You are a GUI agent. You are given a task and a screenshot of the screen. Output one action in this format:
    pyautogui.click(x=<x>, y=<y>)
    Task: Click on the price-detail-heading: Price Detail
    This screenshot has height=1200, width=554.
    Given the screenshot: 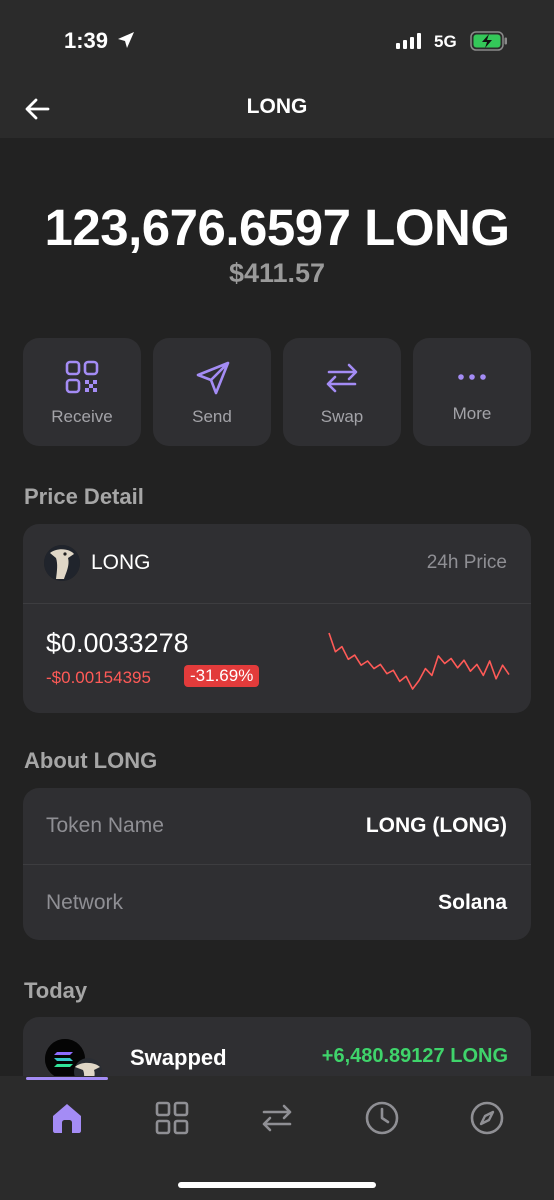 What is the action you would take?
    pyautogui.click(x=84, y=496)
    